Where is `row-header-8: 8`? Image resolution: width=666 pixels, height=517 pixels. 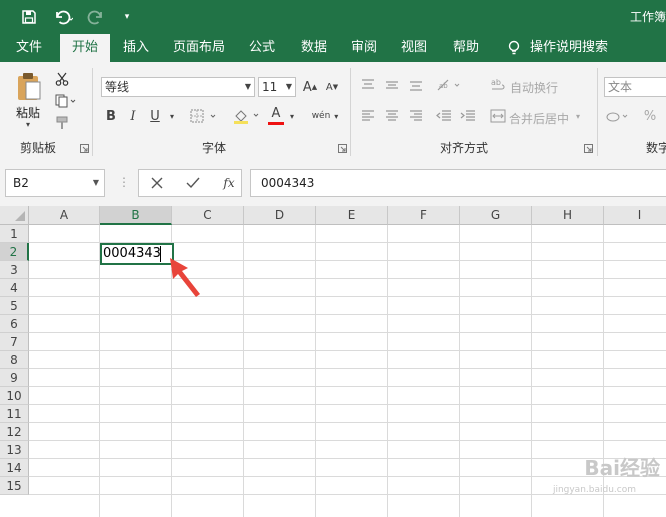
row-header-8: 8 is located at coordinates (14, 360).